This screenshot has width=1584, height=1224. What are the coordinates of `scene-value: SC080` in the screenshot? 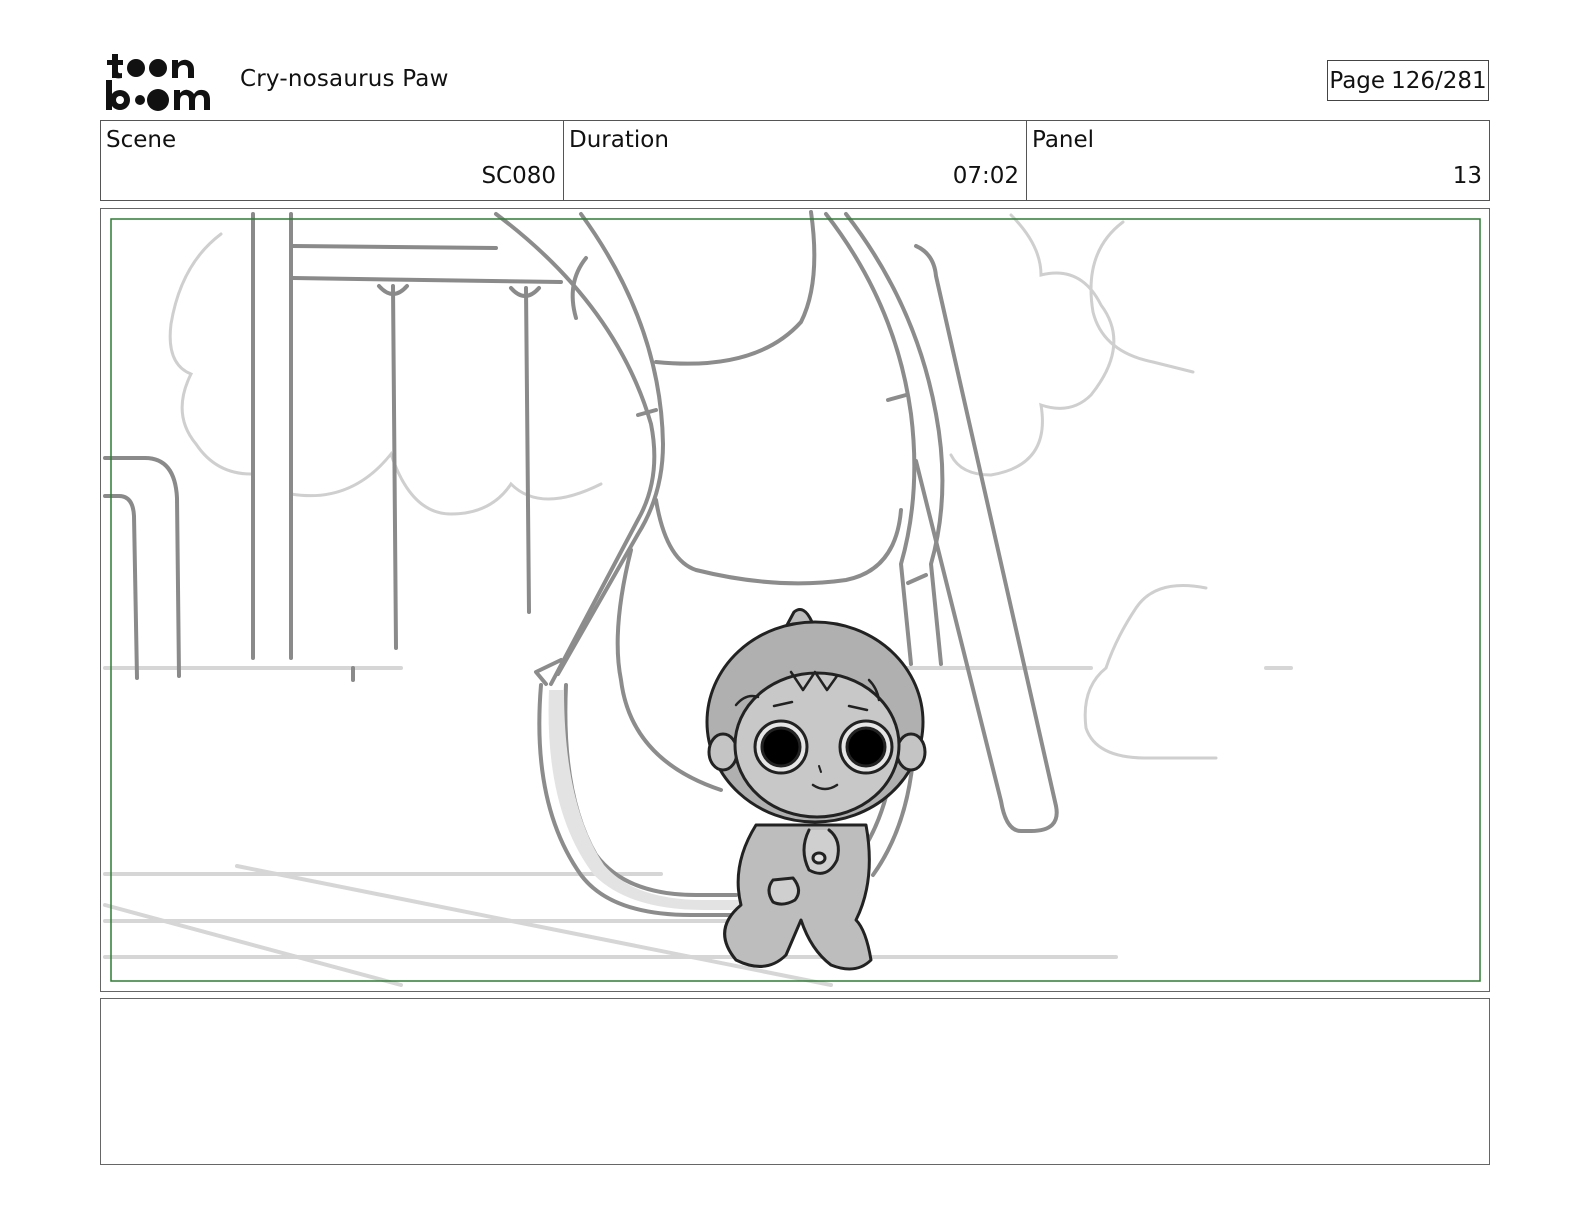 It's located at (518, 176).